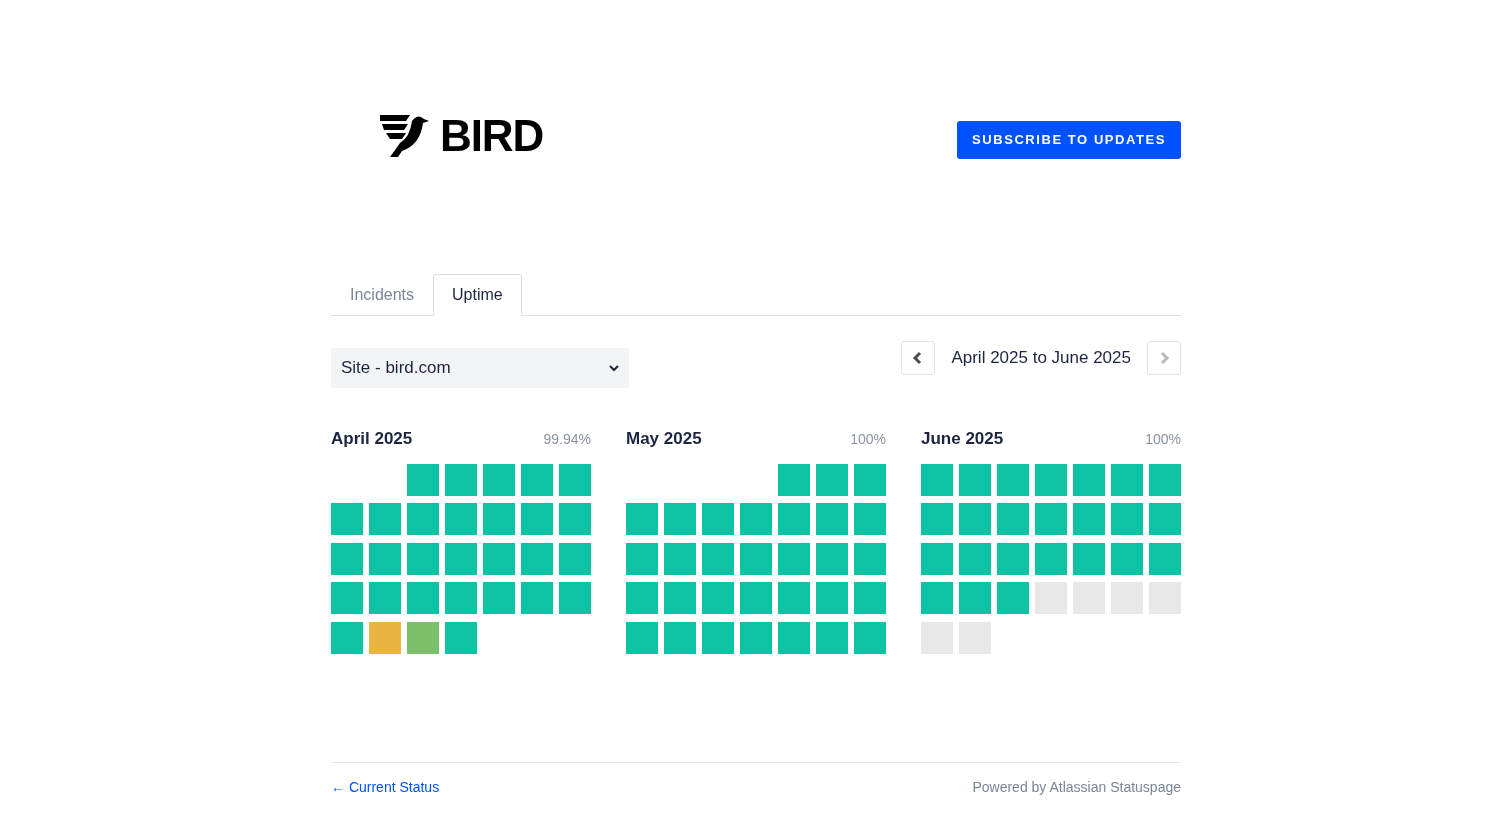  I want to click on month-title: April 2025, so click(372, 439).